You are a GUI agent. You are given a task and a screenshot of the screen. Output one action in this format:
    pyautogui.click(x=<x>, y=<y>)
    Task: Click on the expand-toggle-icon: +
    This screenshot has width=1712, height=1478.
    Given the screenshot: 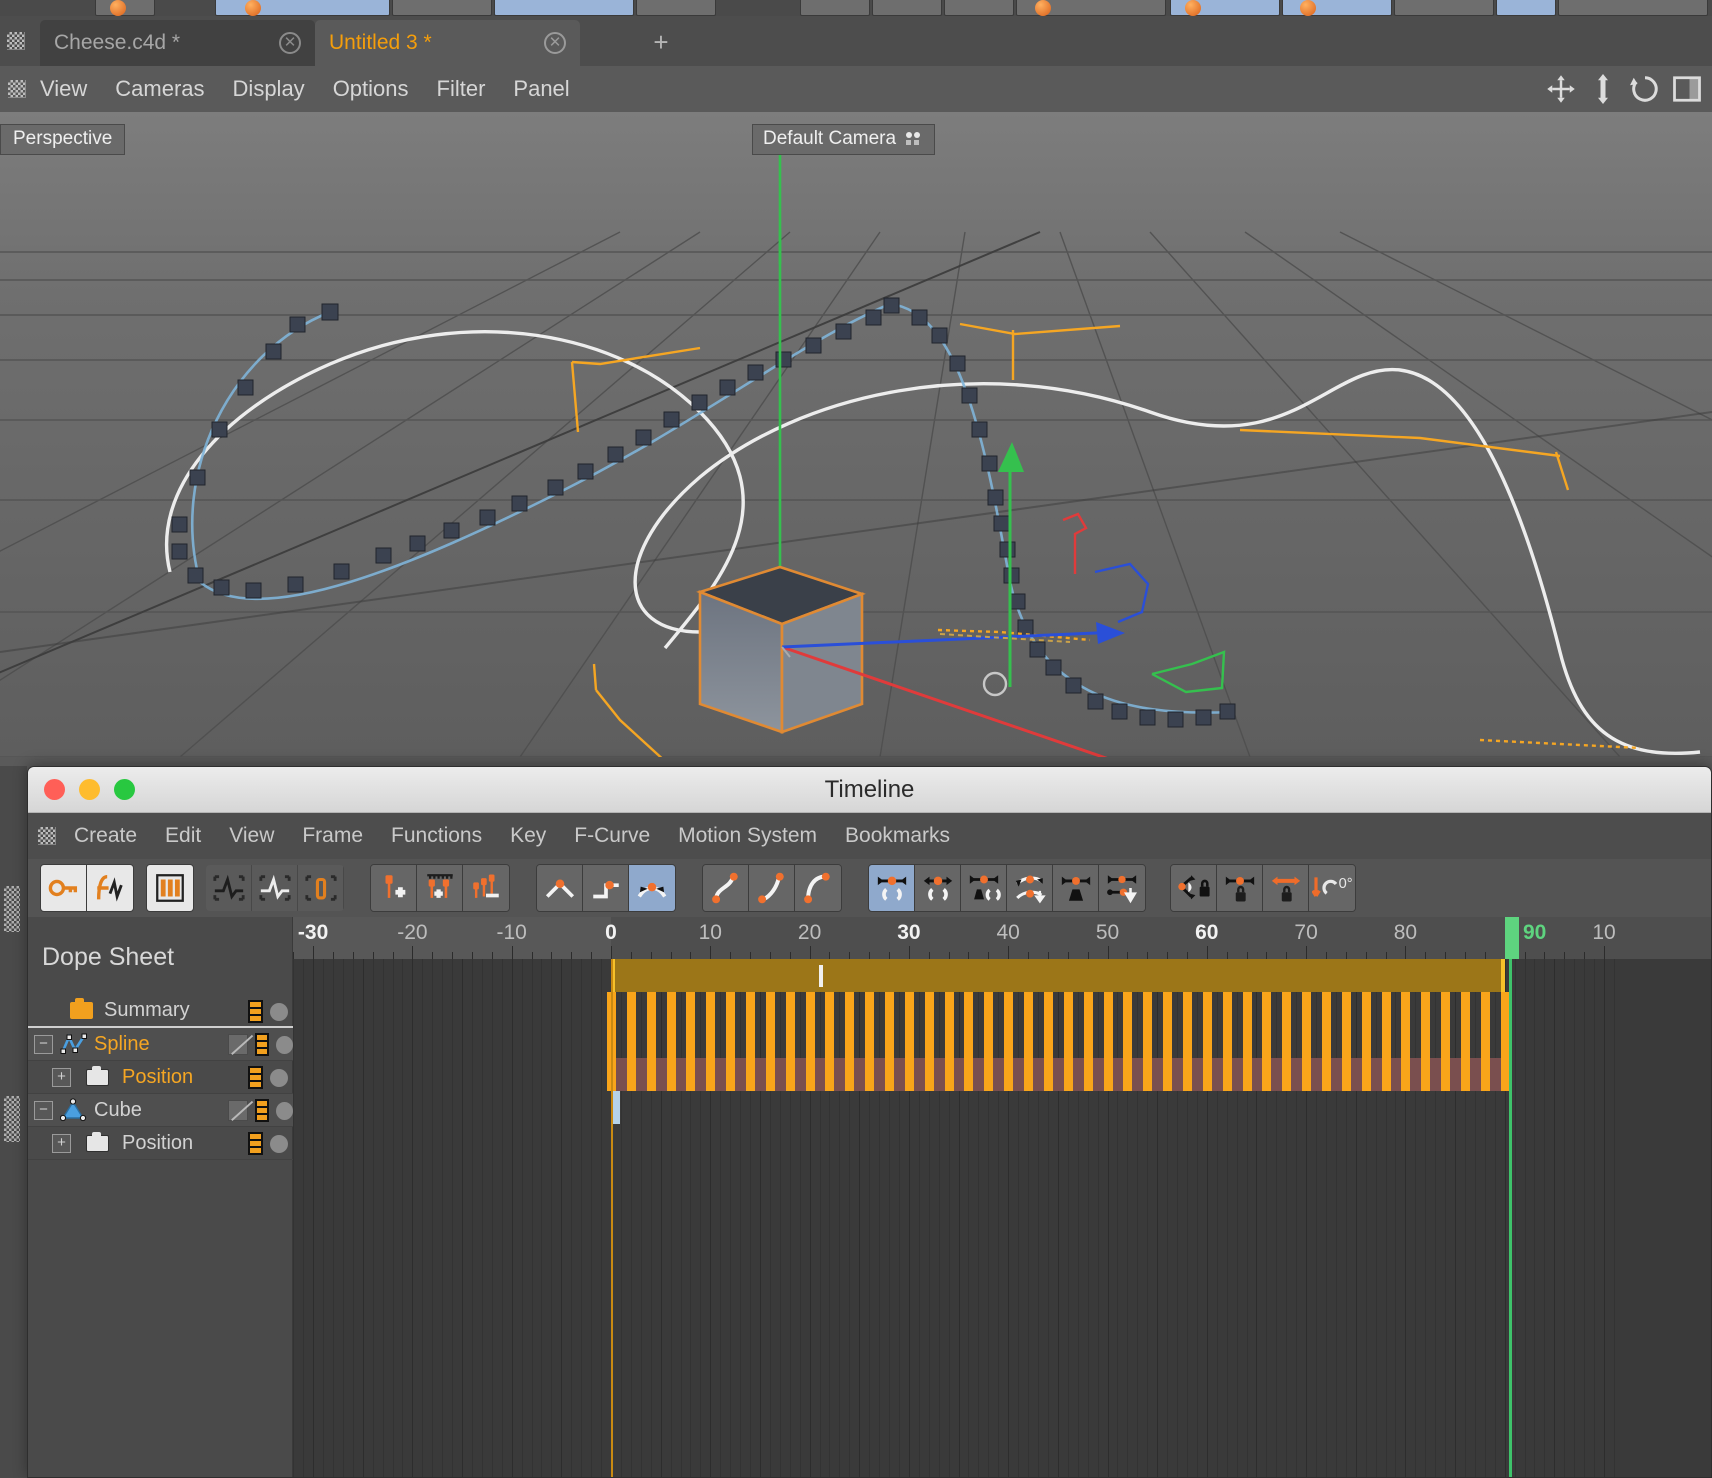 What is the action you would take?
    pyautogui.click(x=61, y=1077)
    